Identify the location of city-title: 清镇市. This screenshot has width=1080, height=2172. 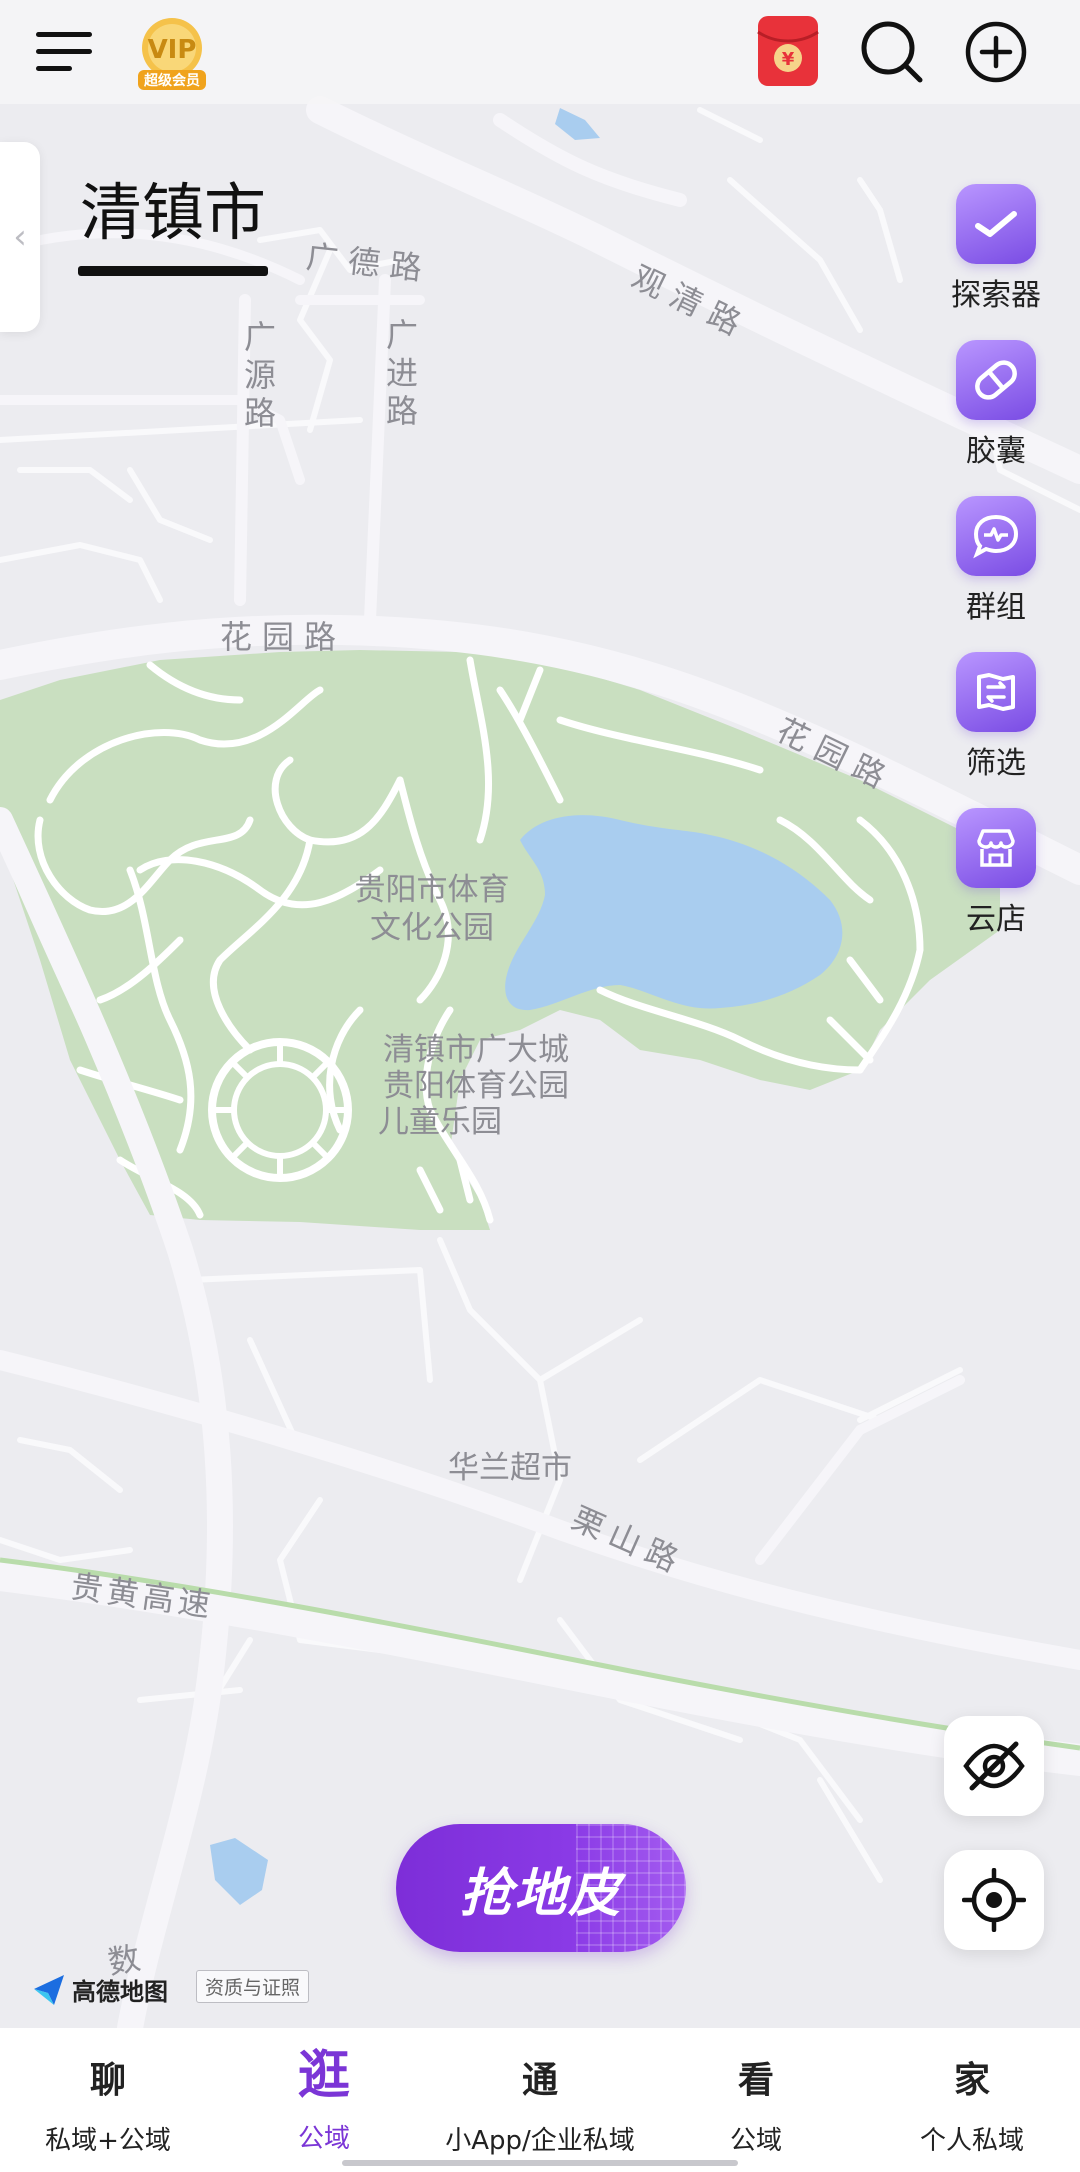
(173, 213).